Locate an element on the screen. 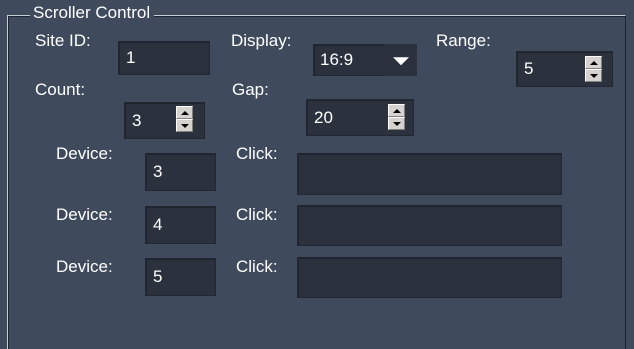  display-label: Display: is located at coordinates (261, 40).